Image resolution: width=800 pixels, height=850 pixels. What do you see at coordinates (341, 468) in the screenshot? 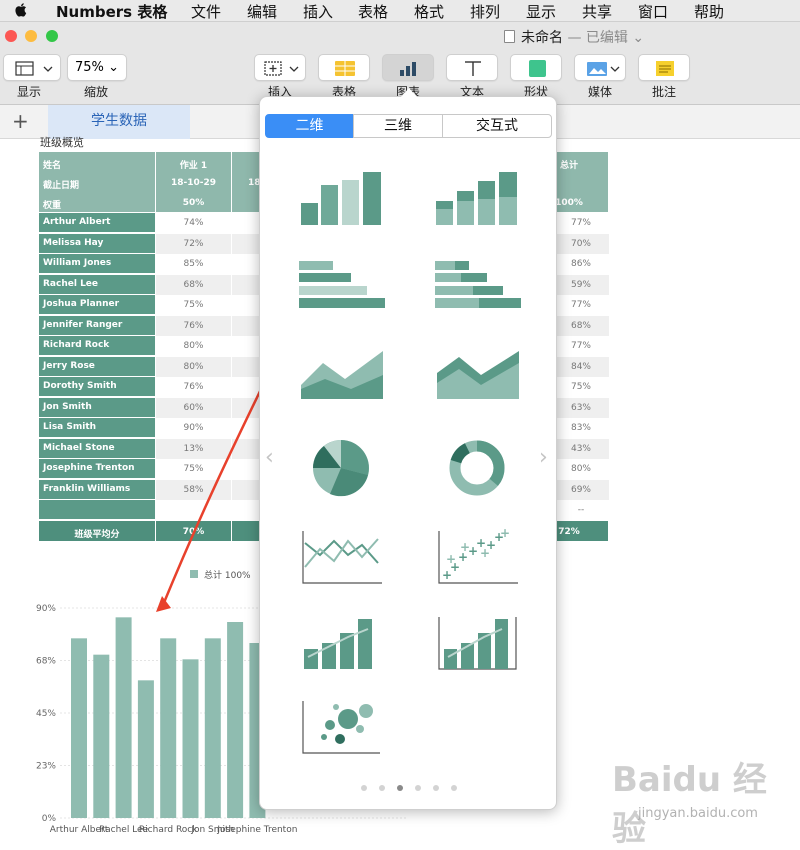
I see `pie-chart-option` at bounding box center [341, 468].